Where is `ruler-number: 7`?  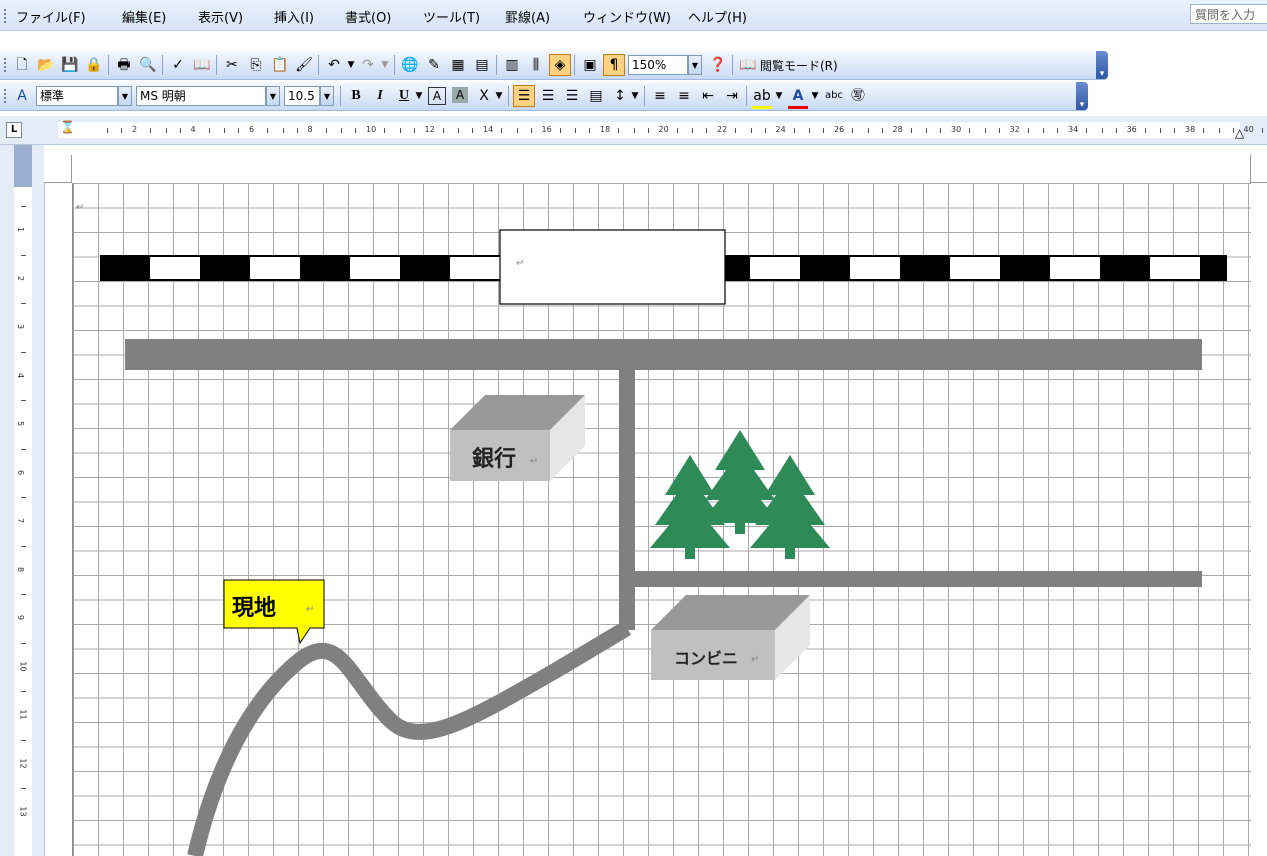 ruler-number: 7 is located at coordinates (21, 520).